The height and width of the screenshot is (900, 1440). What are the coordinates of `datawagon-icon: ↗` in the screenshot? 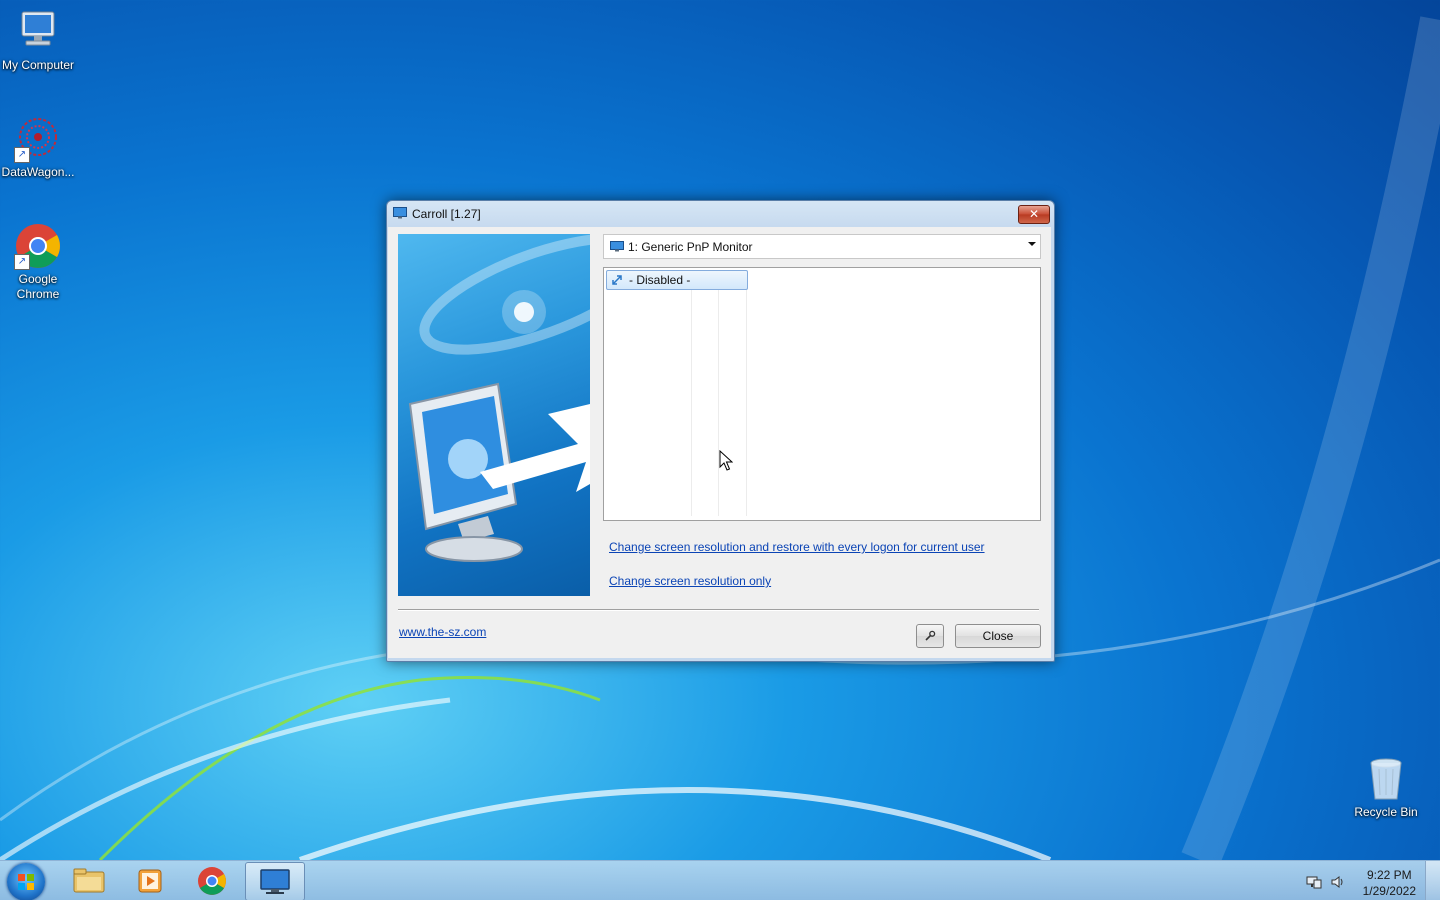 It's located at (38, 139).